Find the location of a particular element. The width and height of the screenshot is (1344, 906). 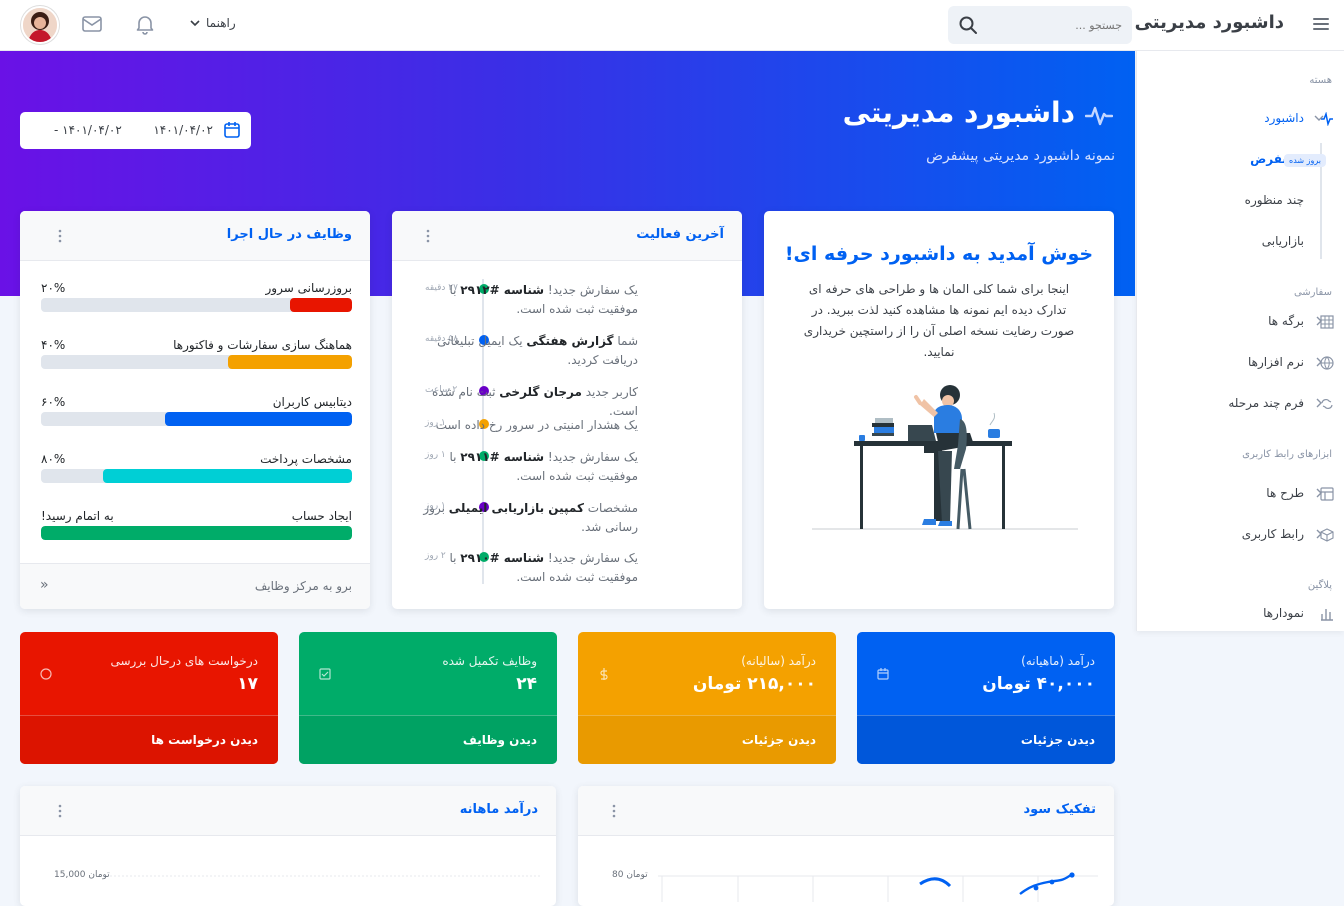

card-header: تفکیک سود is located at coordinates (846, 811).